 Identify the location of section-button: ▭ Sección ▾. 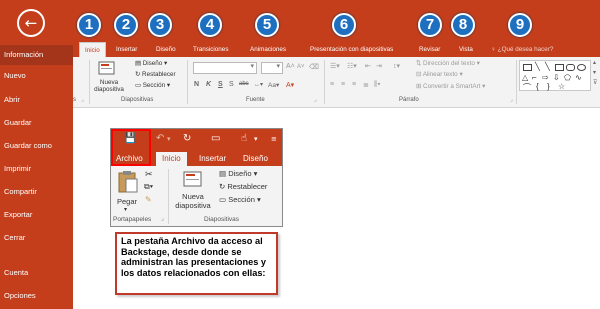
(152, 85).